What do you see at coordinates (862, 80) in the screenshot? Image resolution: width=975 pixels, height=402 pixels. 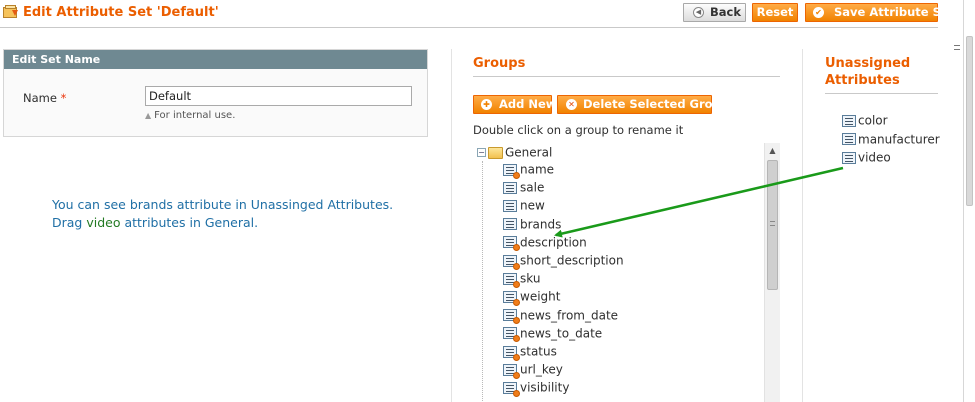 I see `unassigned-title-line-2: Attributes` at bounding box center [862, 80].